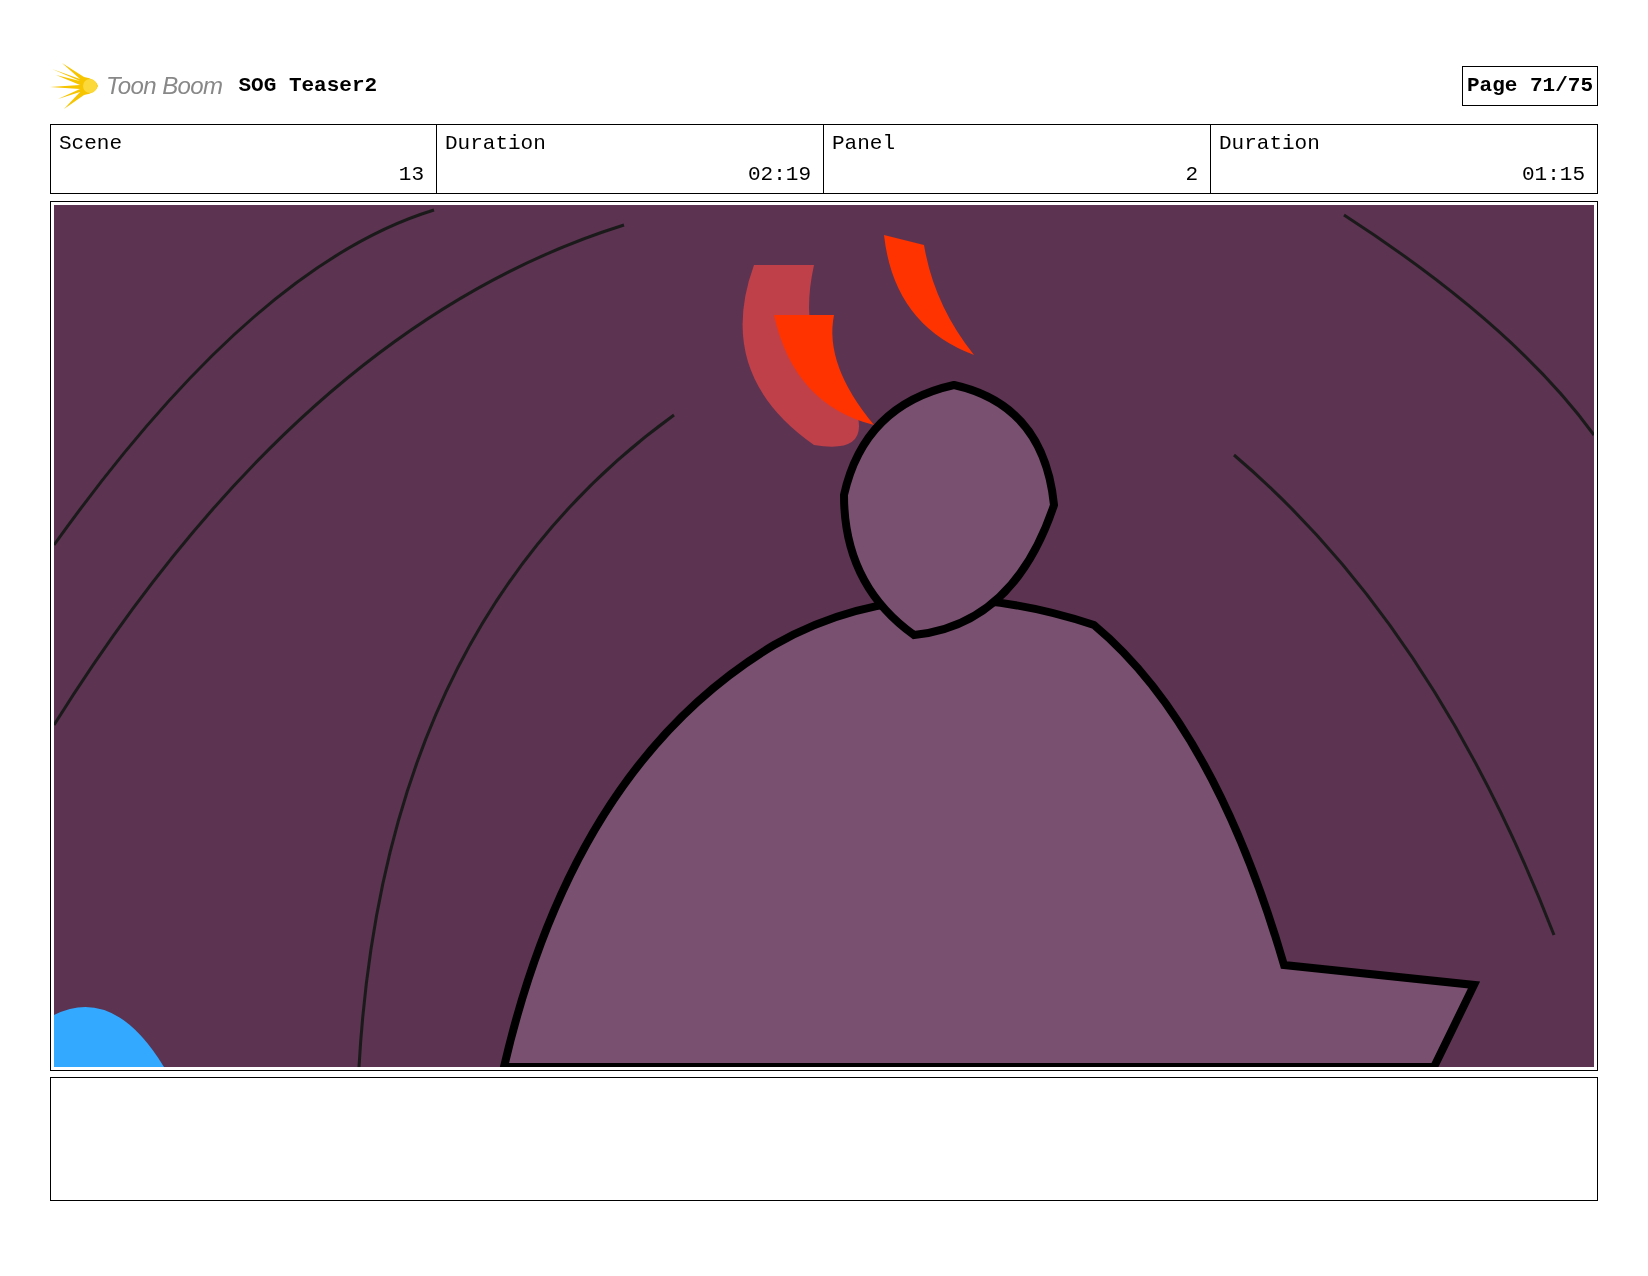  I want to click on field-value: 02:19, so click(779, 176).